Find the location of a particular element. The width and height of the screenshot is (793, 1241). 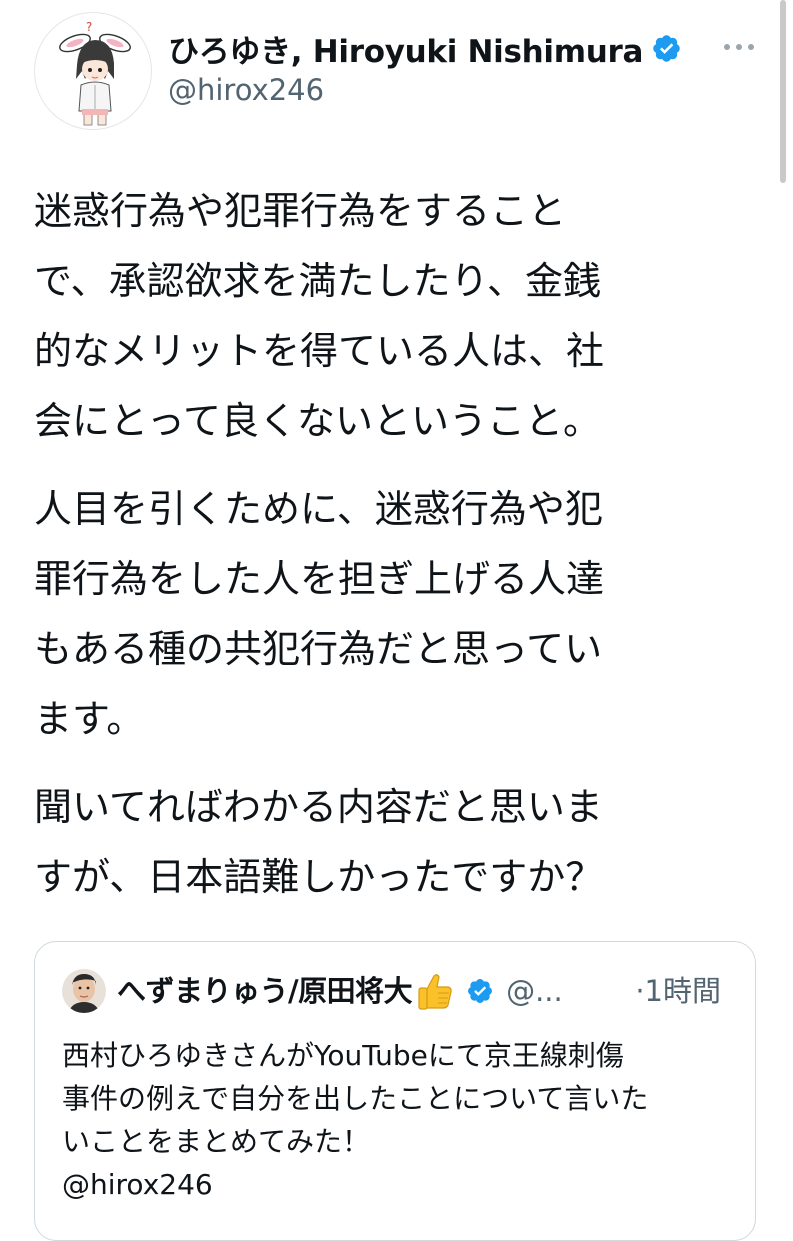

author-avatar: ? is located at coordinates (93, 71).